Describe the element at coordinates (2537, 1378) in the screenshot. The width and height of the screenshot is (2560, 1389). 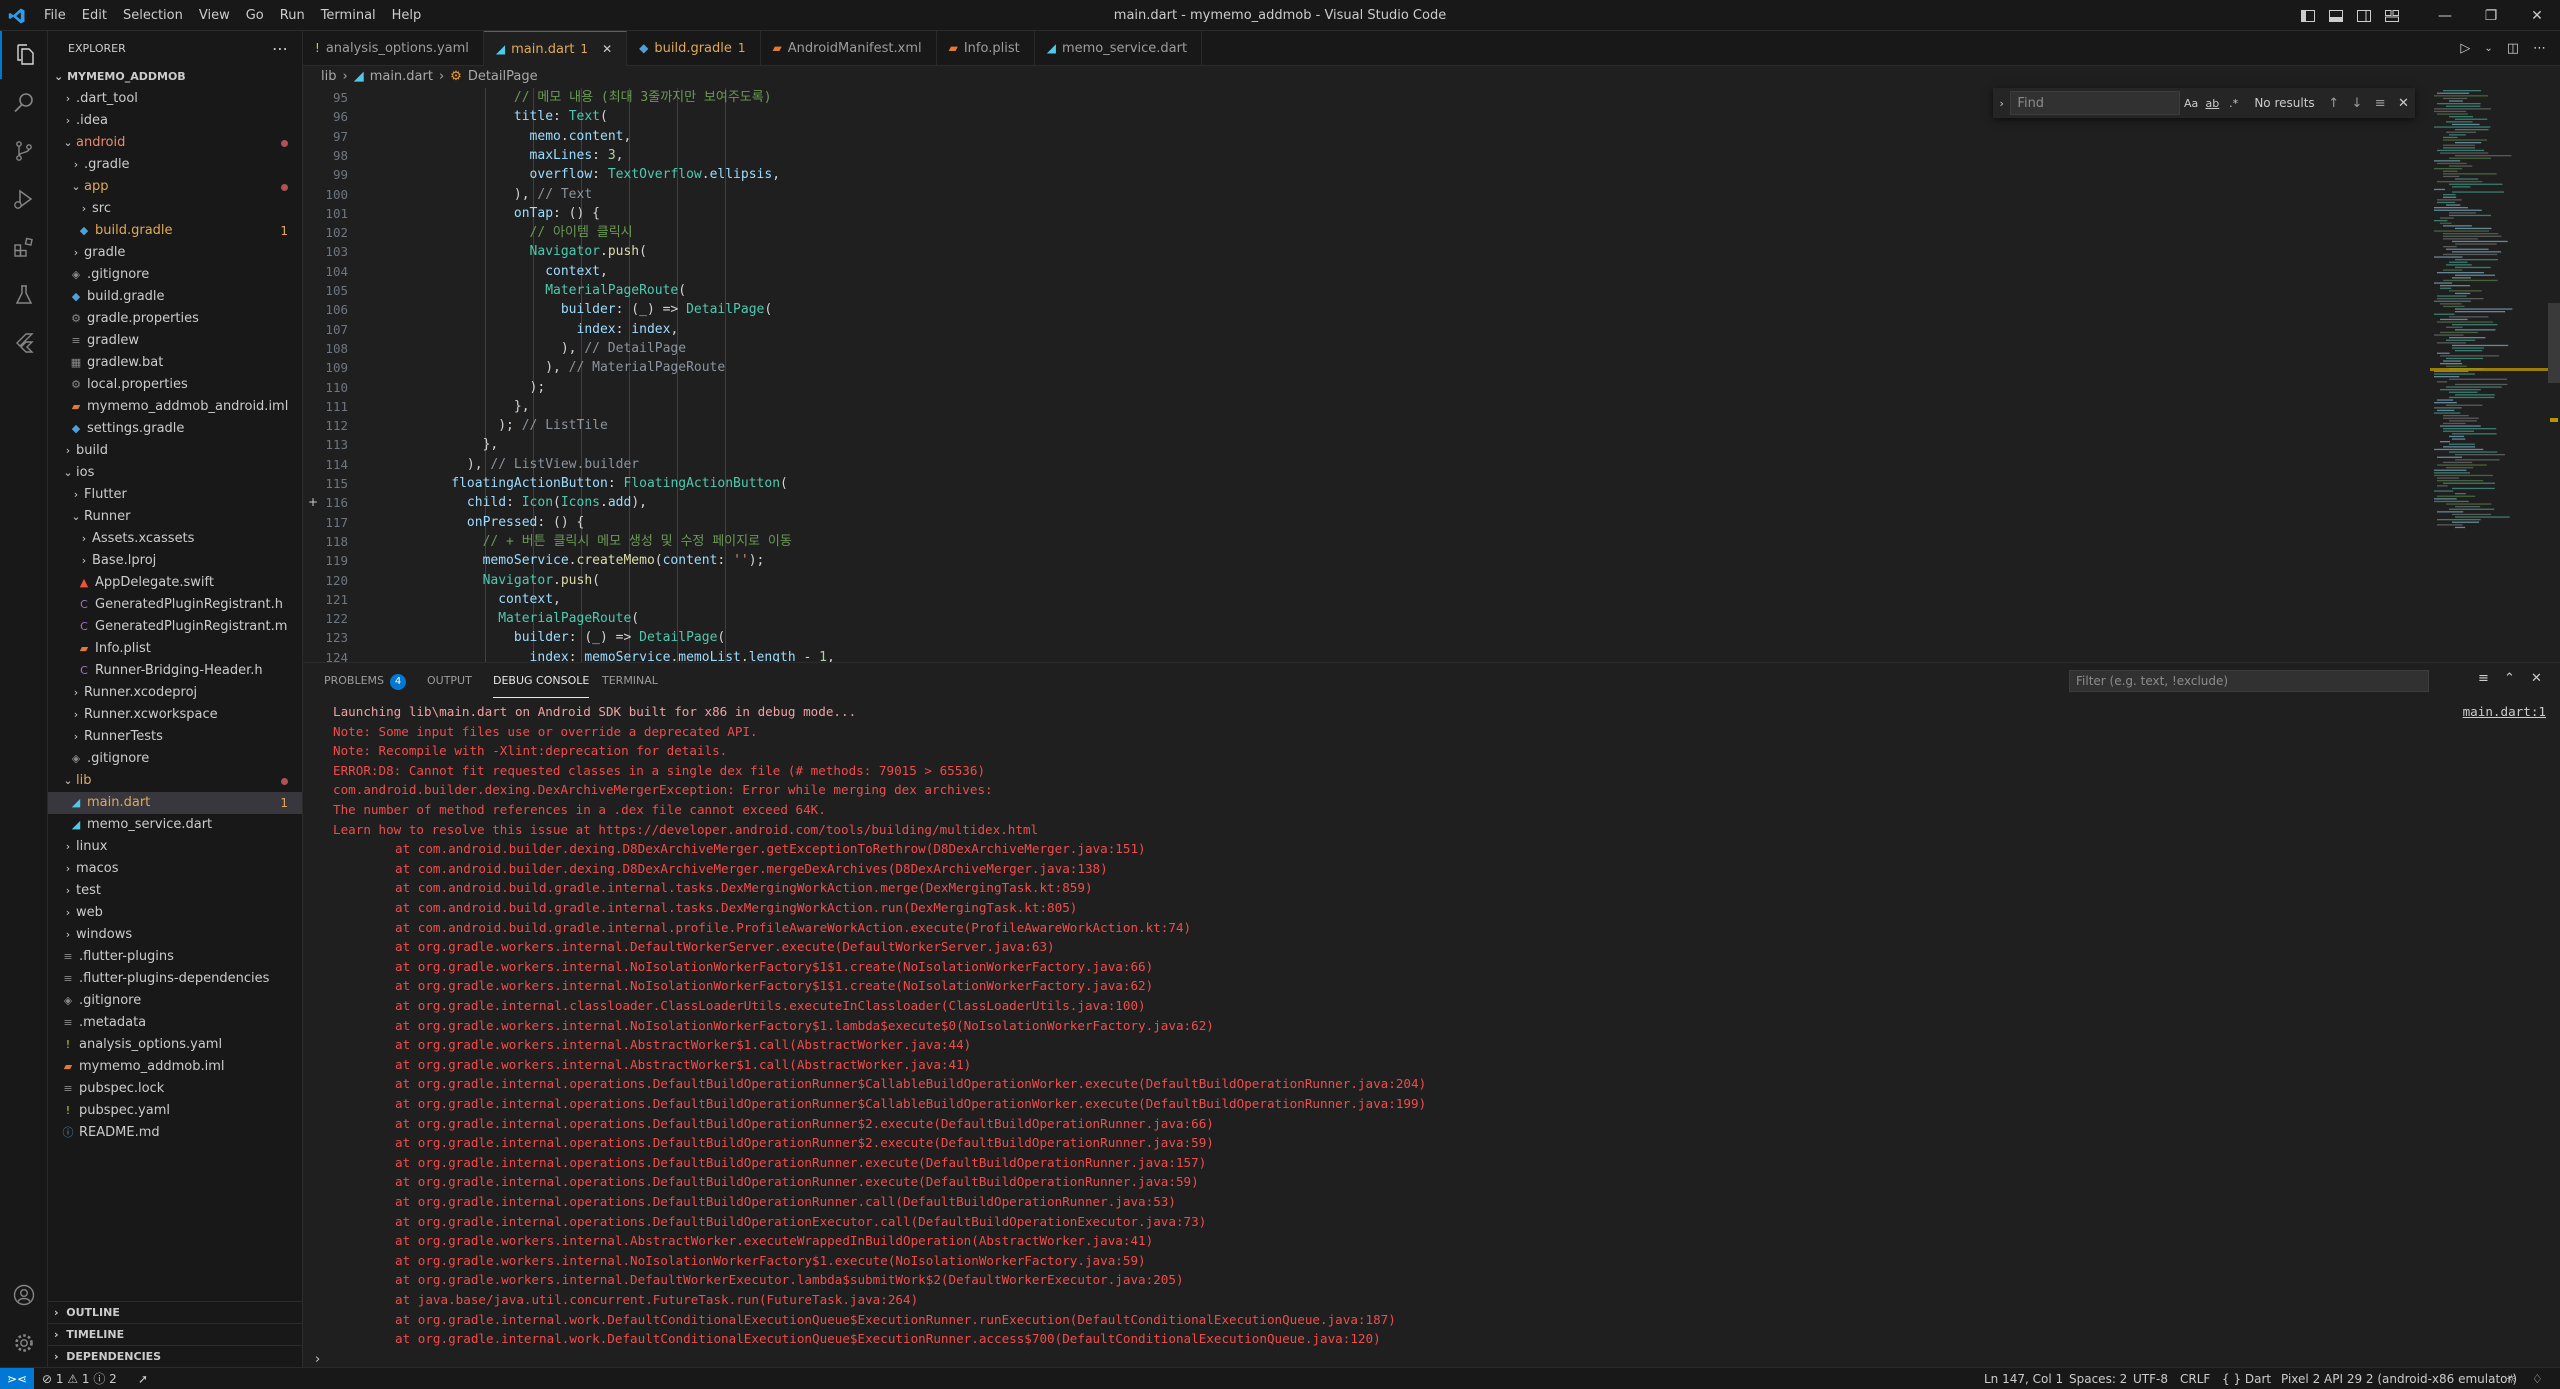
I see `notifications-bell-icon: ♢` at that location.